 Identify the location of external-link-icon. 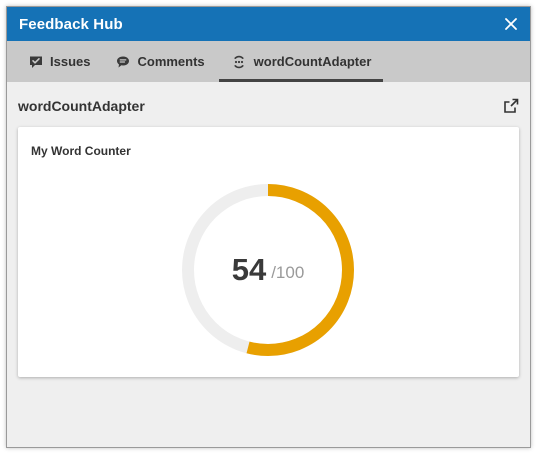
(511, 105).